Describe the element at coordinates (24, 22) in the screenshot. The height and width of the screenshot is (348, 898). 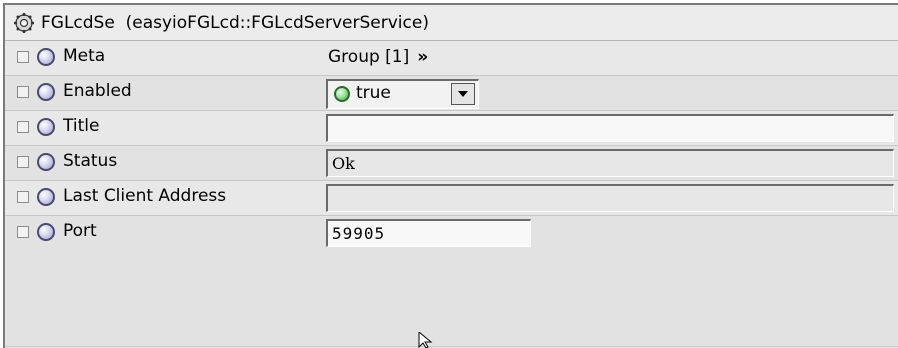
I see `gear-icon` at that location.